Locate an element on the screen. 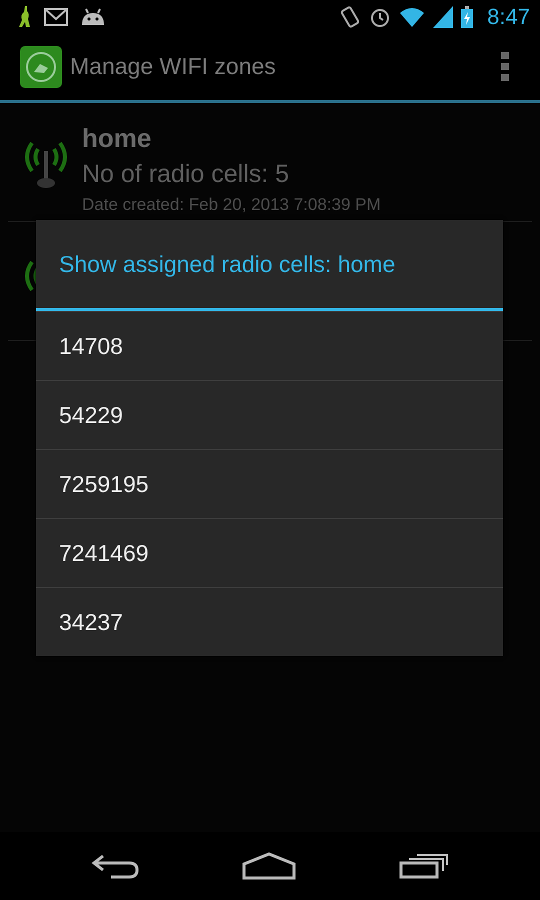 This screenshot has height=900, width=540. zone-cell-count: No of radio cells: 5 is located at coordinates (186, 174).